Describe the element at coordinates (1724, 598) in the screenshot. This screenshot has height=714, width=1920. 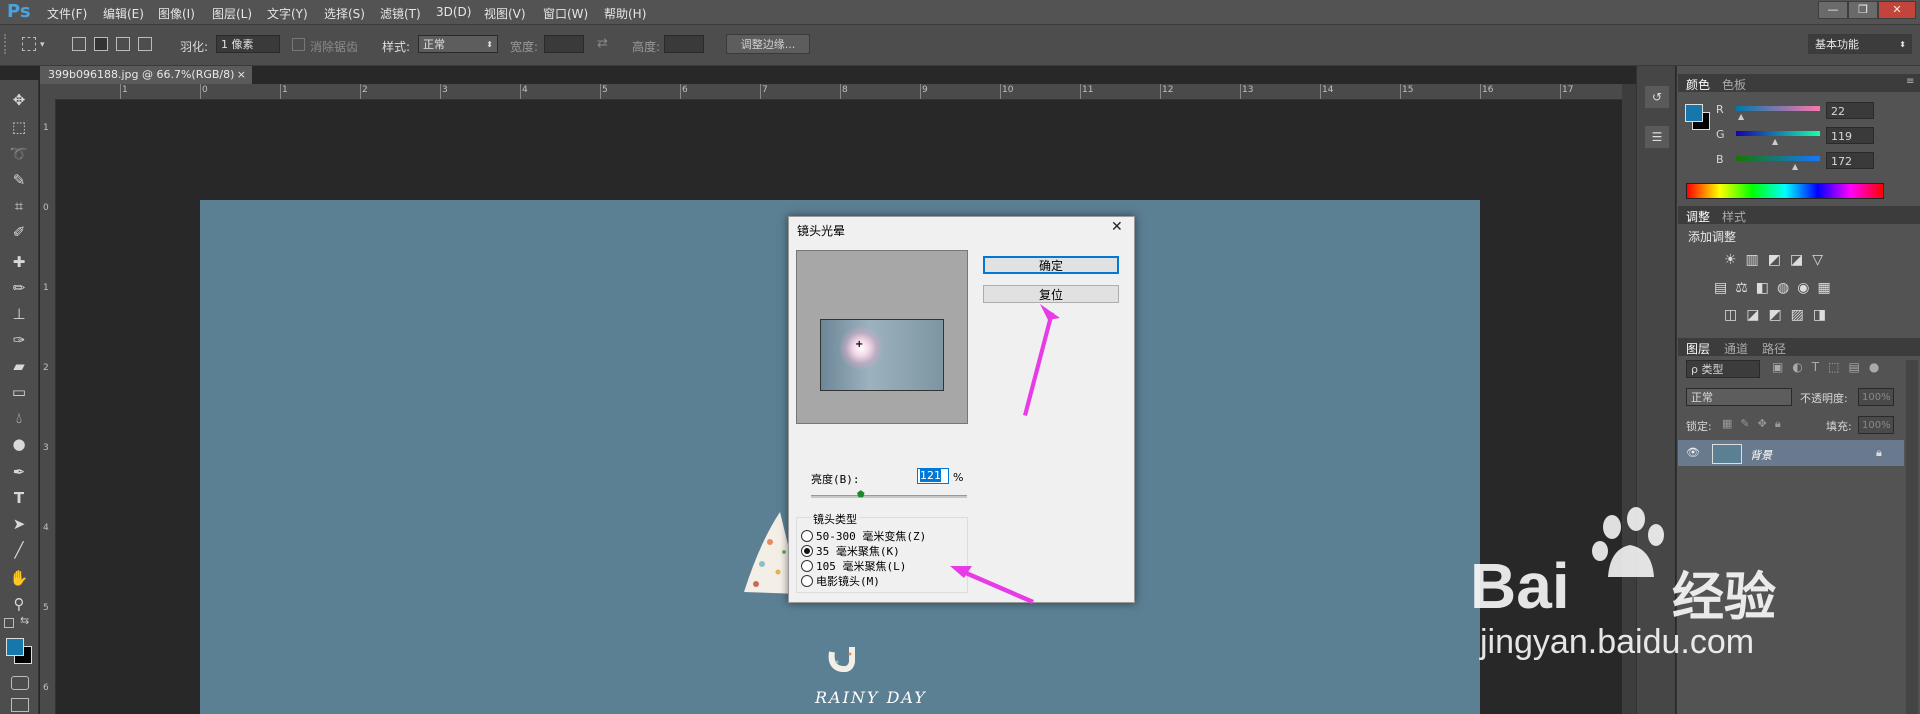
I see `watermark-brand-cn: 经验` at that location.